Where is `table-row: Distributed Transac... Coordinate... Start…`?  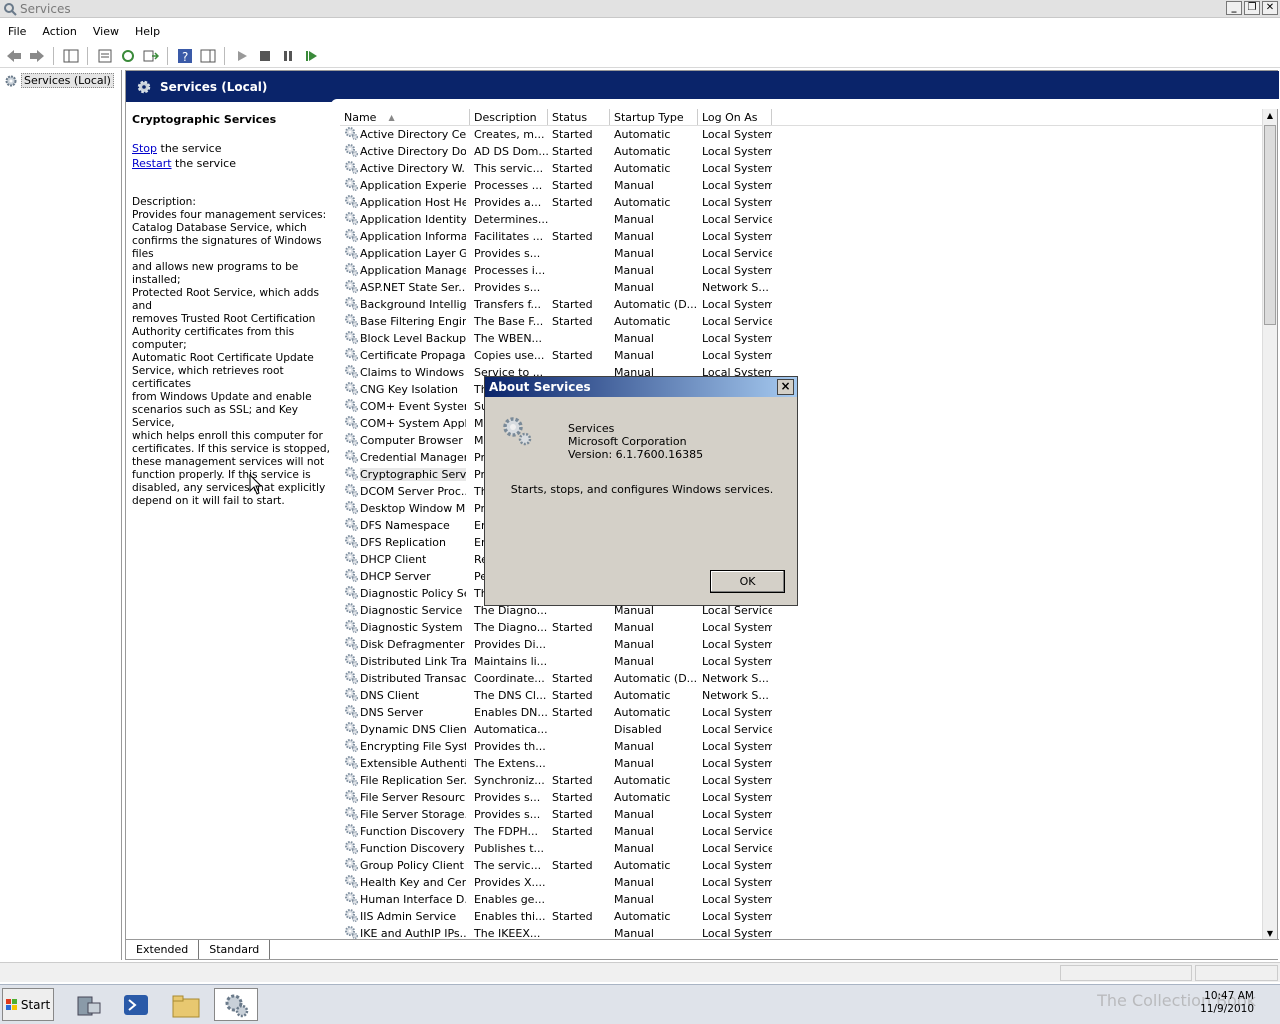 table-row: Distributed Transac... Coordinate... Start… is located at coordinates (802, 678).